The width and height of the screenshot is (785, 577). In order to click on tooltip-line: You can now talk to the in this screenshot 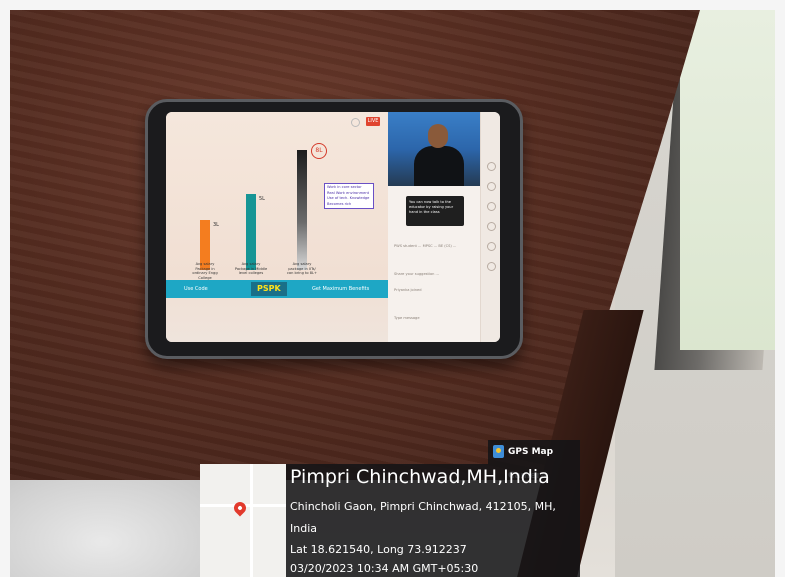, I will do `click(430, 202)`.